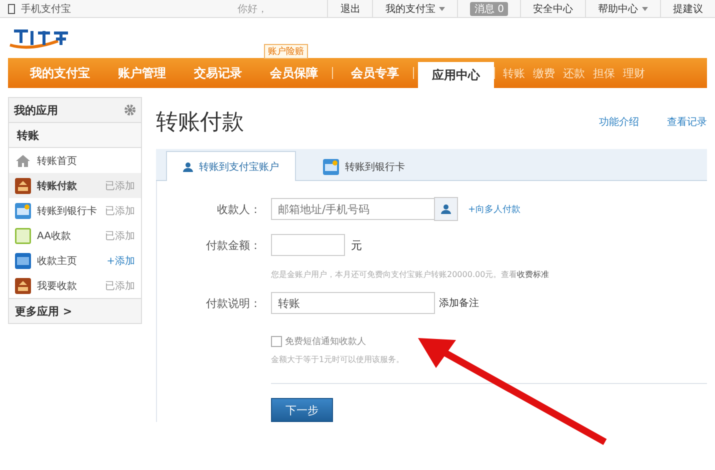  I want to click on unit-label: 元, so click(356, 245).